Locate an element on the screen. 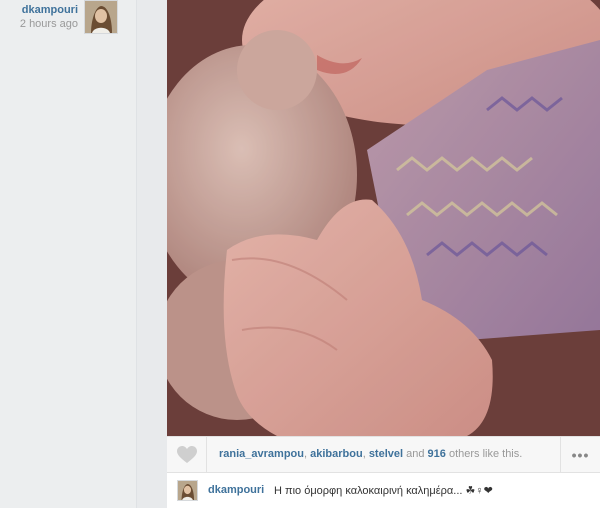 The height and width of the screenshot is (508, 600). likes-suffix: others like this. is located at coordinates (484, 454).